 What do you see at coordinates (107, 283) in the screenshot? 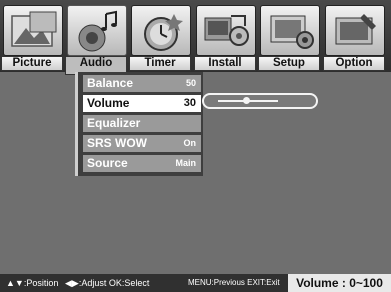
I see `adjust-hint: ◀▶:Adjust OK:Select` at bounding box center [107, 283].